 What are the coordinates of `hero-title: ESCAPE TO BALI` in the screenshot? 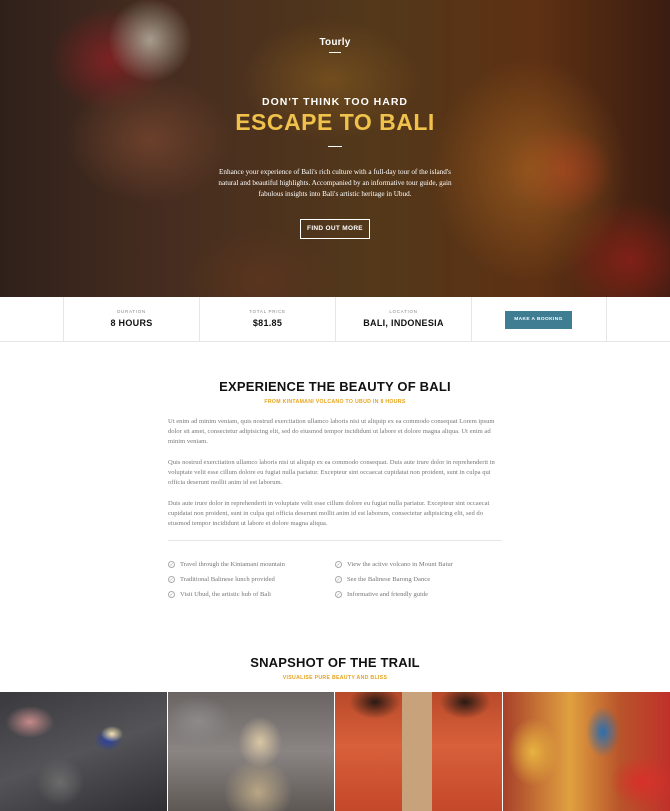 It's located at (335, 122).